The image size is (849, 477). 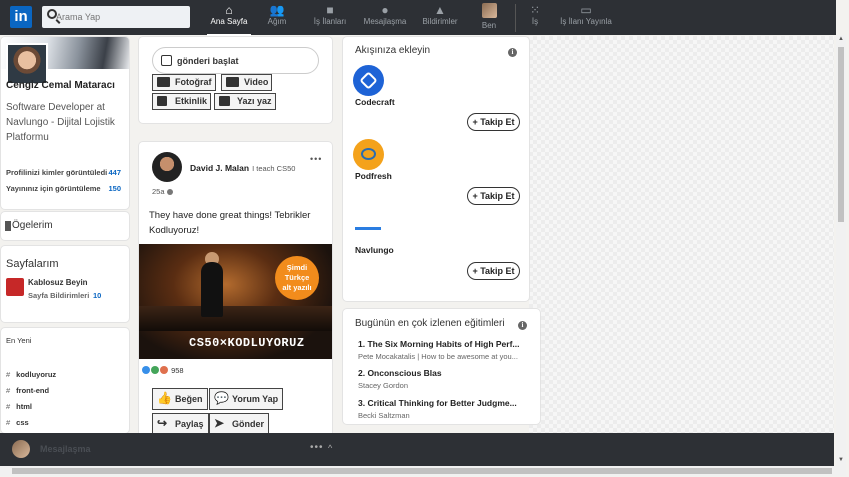 What do you see at coordinates (21, 17) in the screenshot?
I see `linkedin-logo: in` at bounding box center [21, 17].